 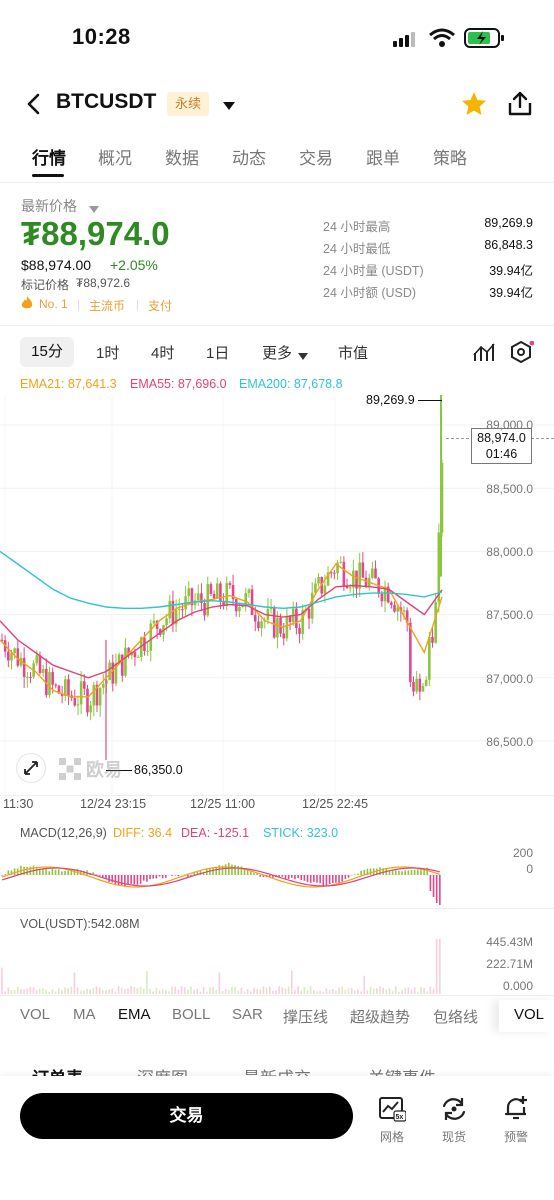 I want to click on indicator-ema: EMA, so click(x=134, y=1014).